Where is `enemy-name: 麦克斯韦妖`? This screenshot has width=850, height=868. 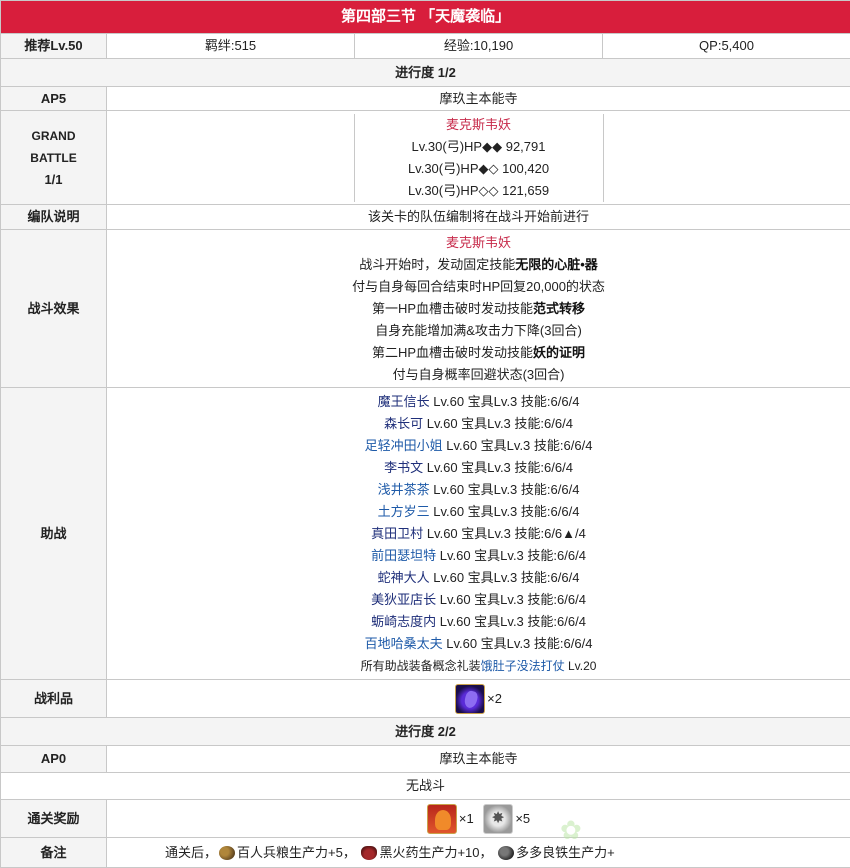
enemy-name: 麦克斯韦妖 is located at coordinates (478, 125).